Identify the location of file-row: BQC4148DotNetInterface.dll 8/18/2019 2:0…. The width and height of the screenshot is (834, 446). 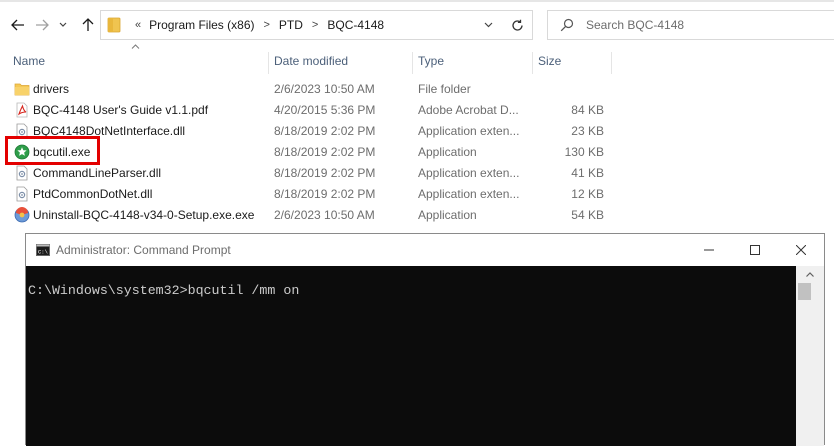
(417, 131).